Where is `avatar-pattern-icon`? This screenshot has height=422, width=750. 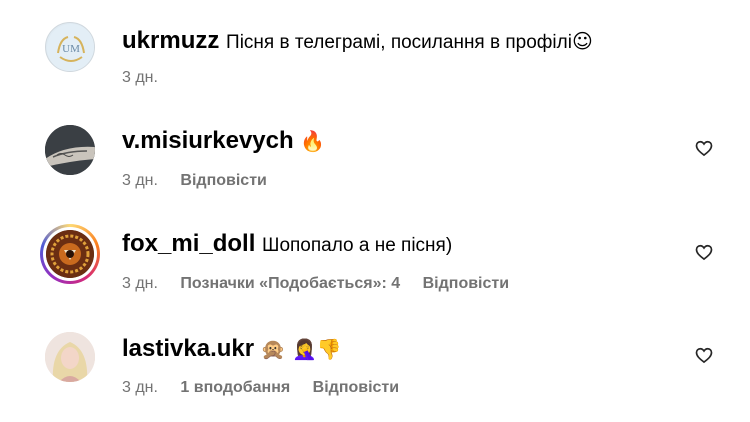 avatar-pattern-icon is located at coordinates (70, 254).